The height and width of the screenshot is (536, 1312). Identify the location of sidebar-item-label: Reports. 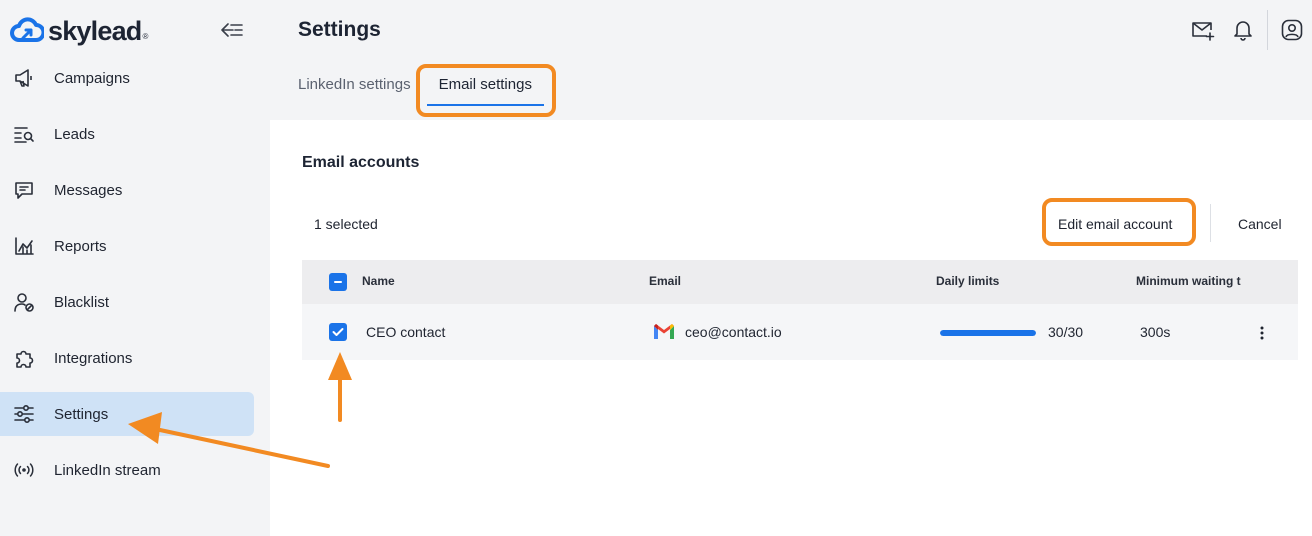
(80, 246).